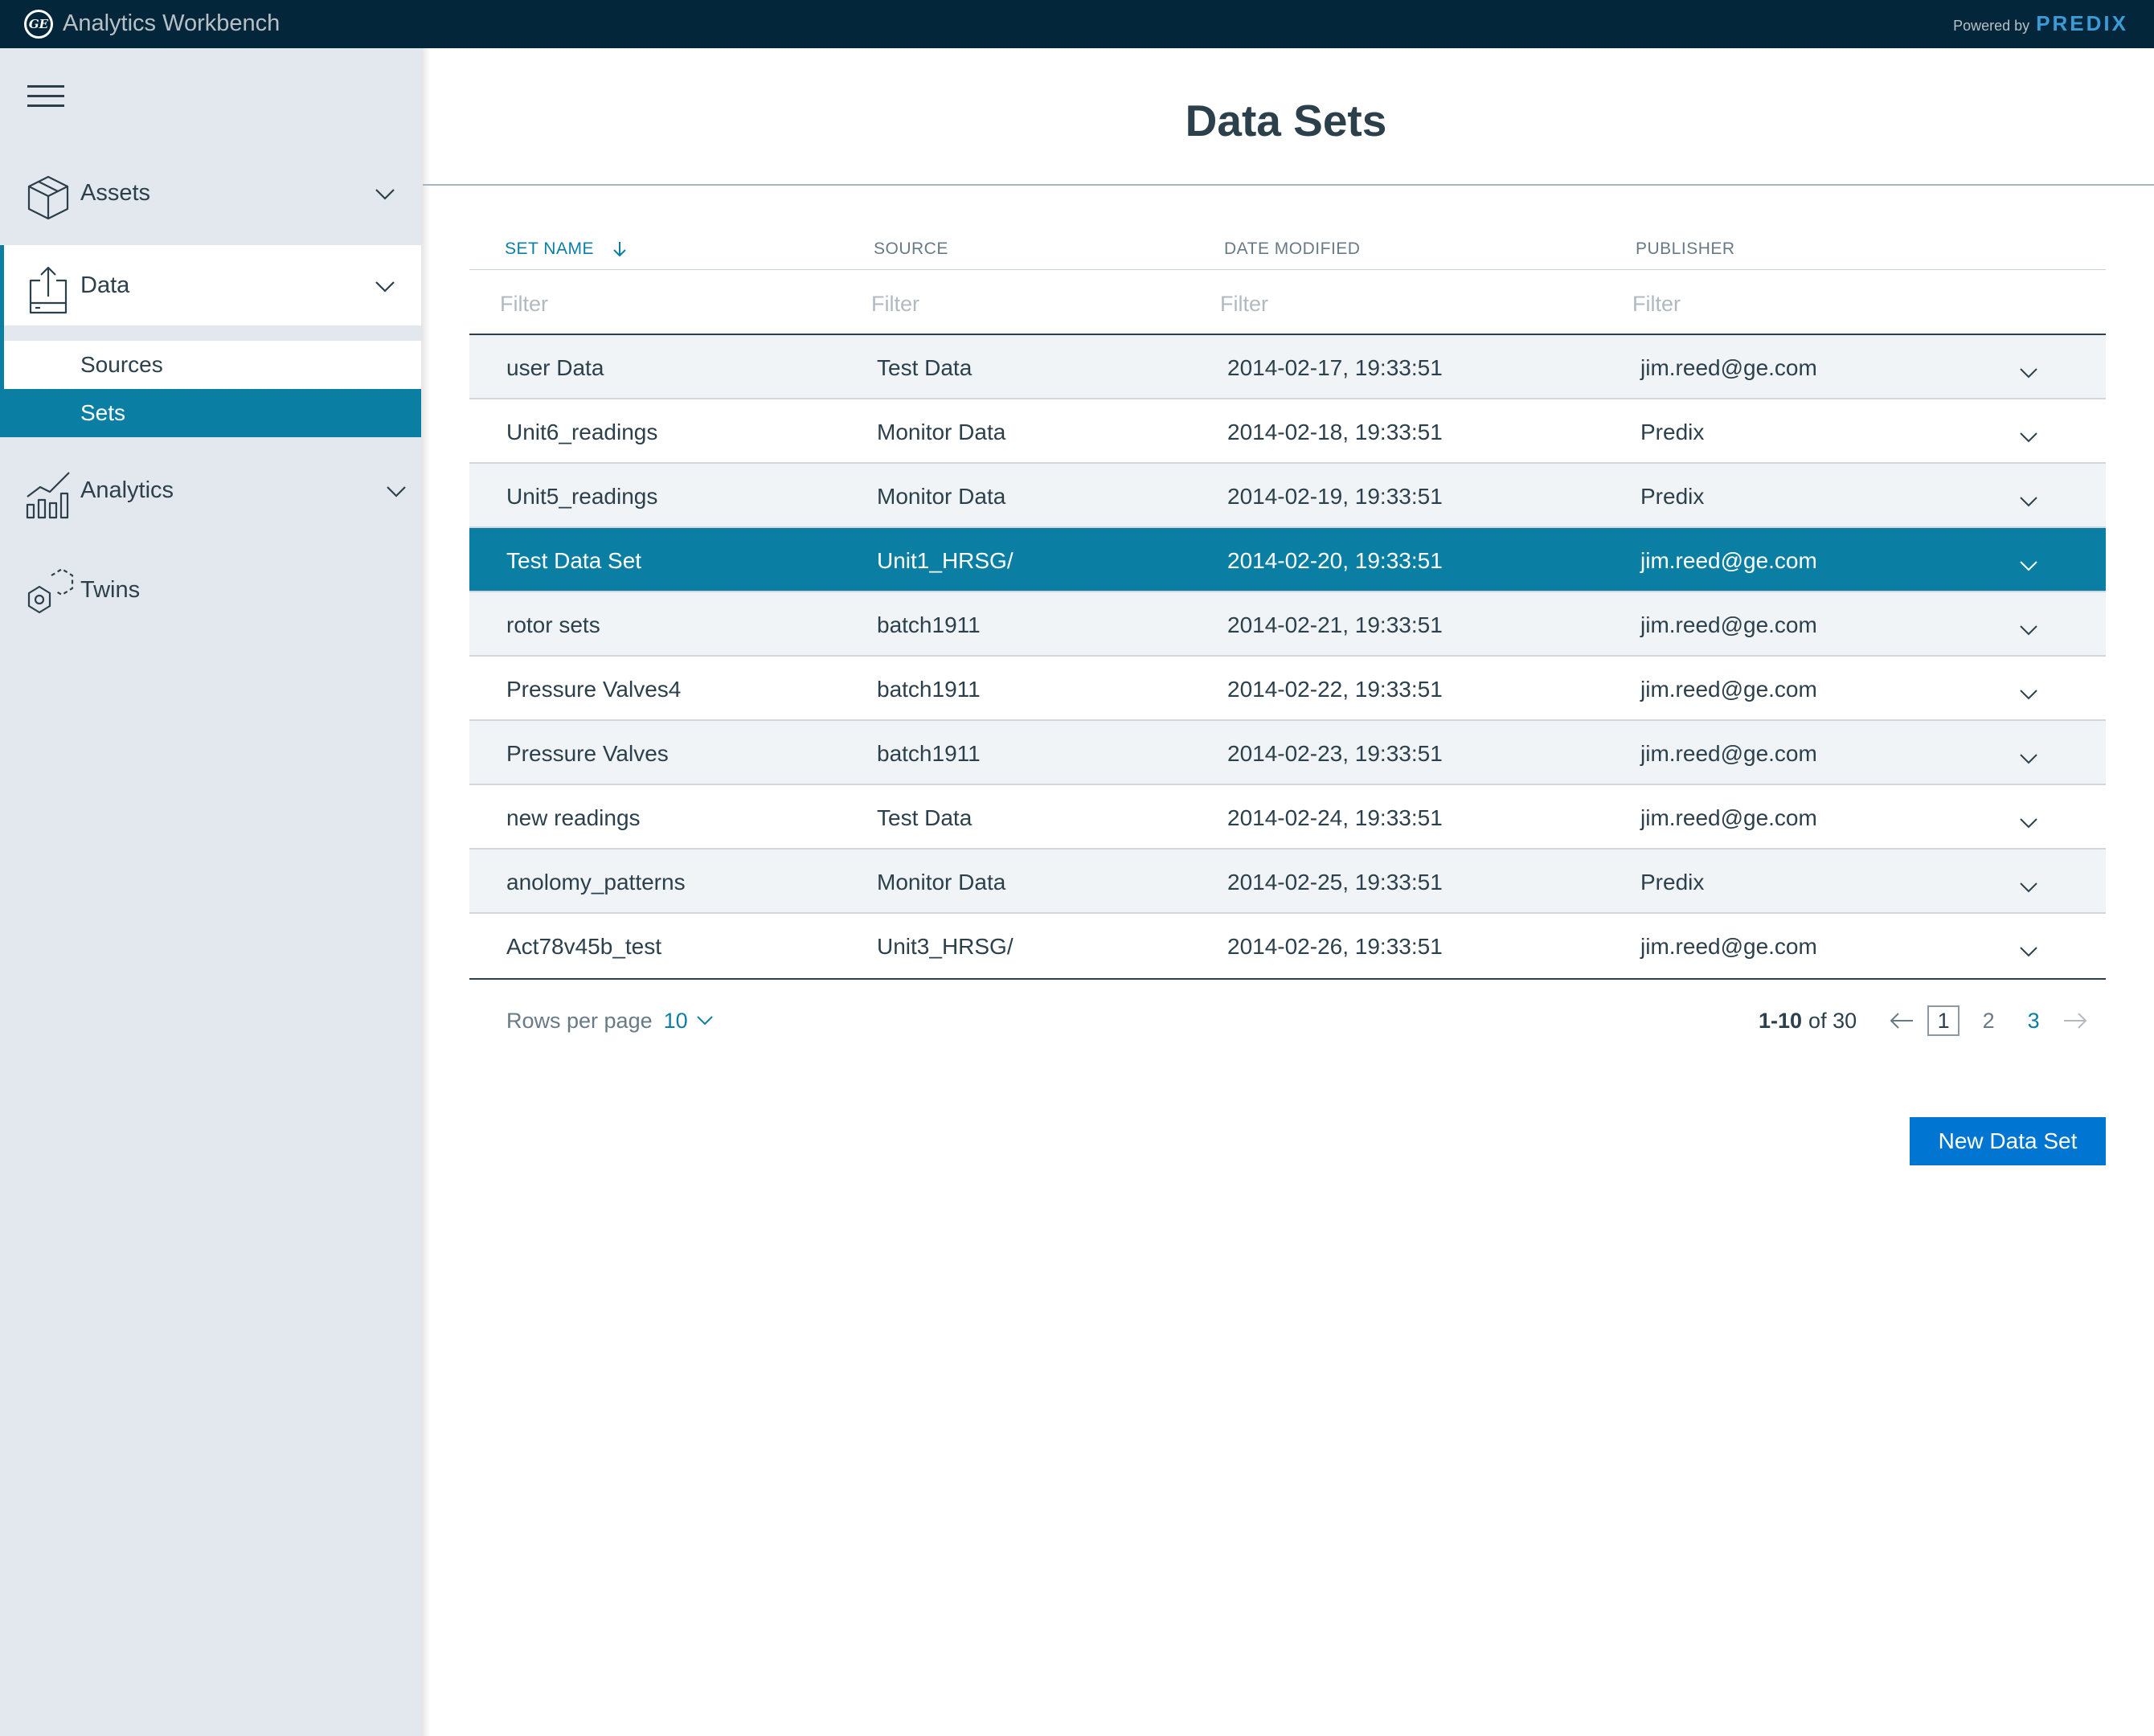 Image resolution: width=2154 pixels, height=1736 pixels. I want to click on sidebar-item-label: Twins, so click(110, 590).